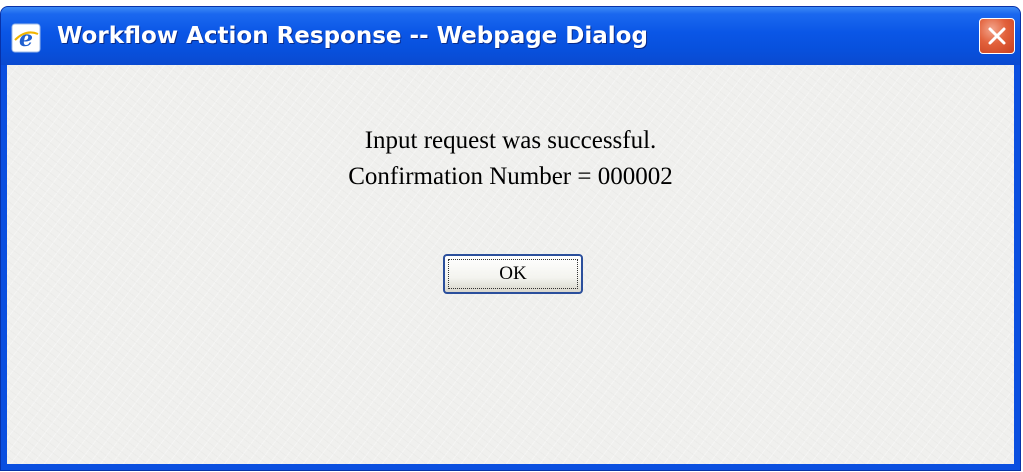  Describe the element at coordinates (510, 176) in the screenshot. I see `confirmation-number: Confirmation Number = 000002` at that location.